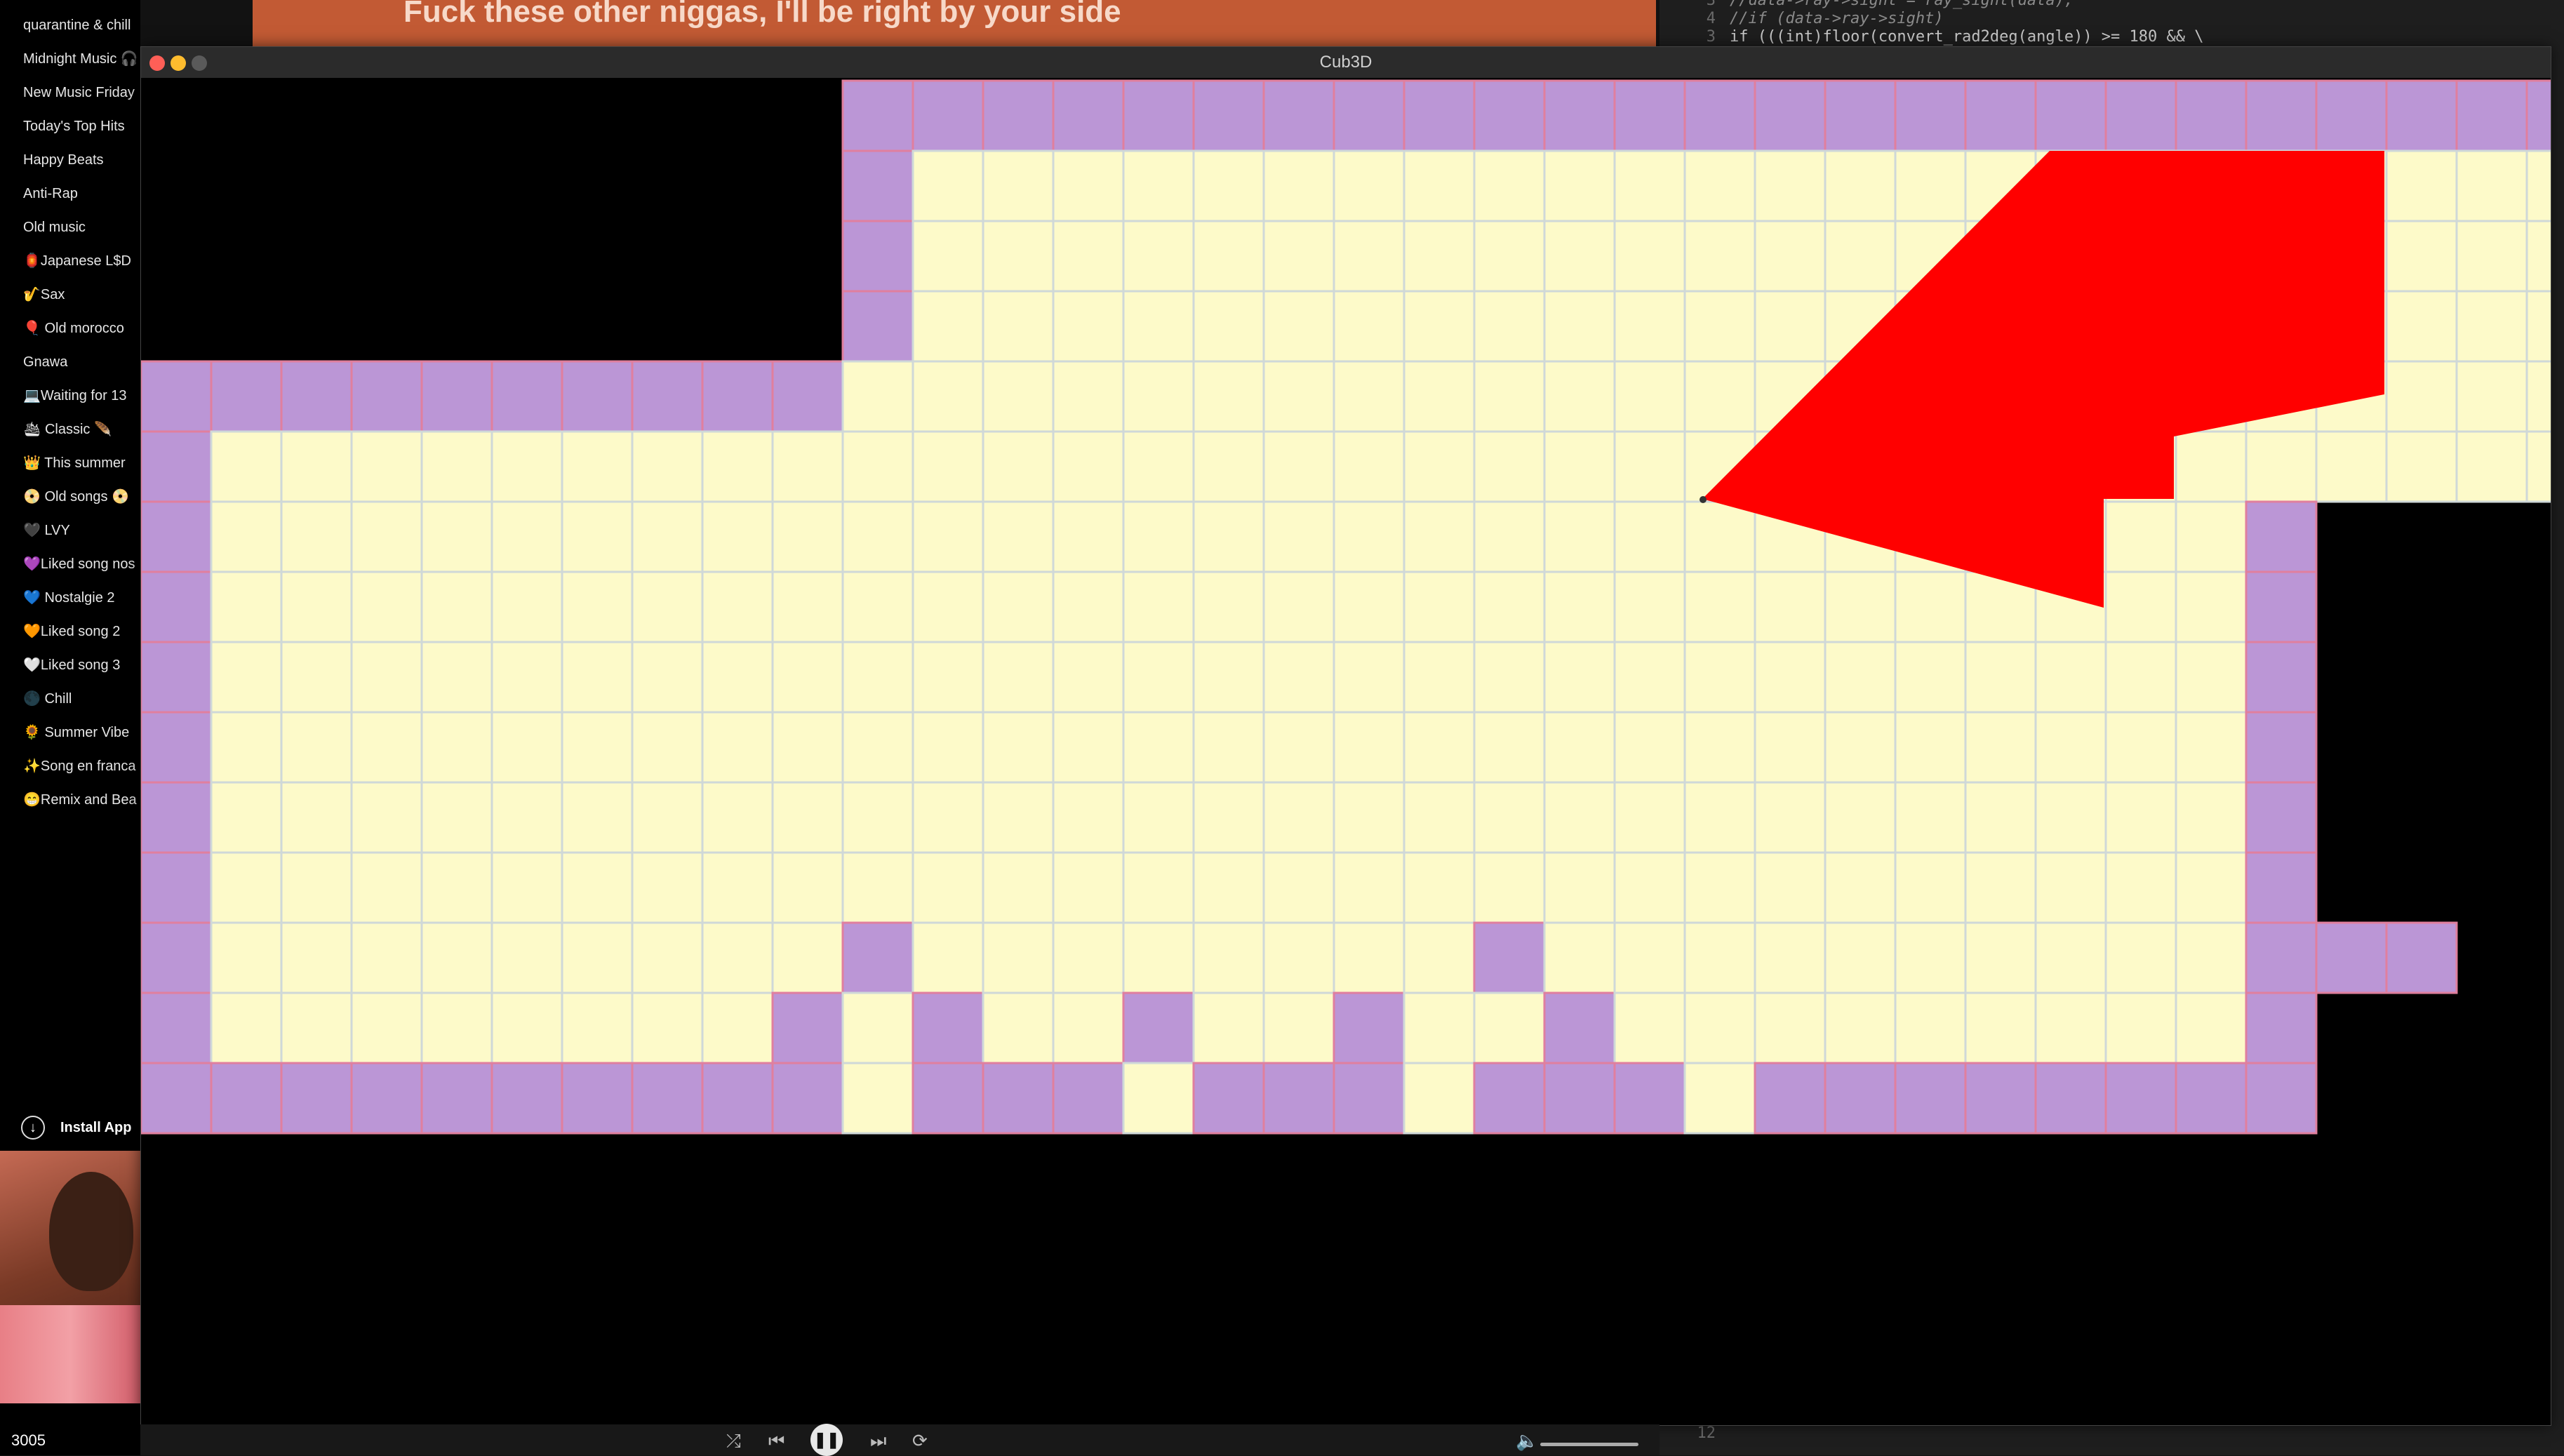 The image size is (2564, 1456). Describe the element at coordinates (70, 634) in the screenshot. I see `playlist-item: 🧡Liked song 2` at that location.